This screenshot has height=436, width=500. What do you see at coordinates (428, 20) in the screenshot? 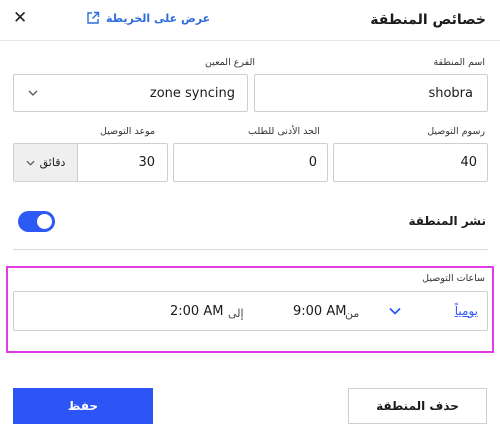
I see `page-title: خصائص المنطقة` at bounding box center [428, 20].